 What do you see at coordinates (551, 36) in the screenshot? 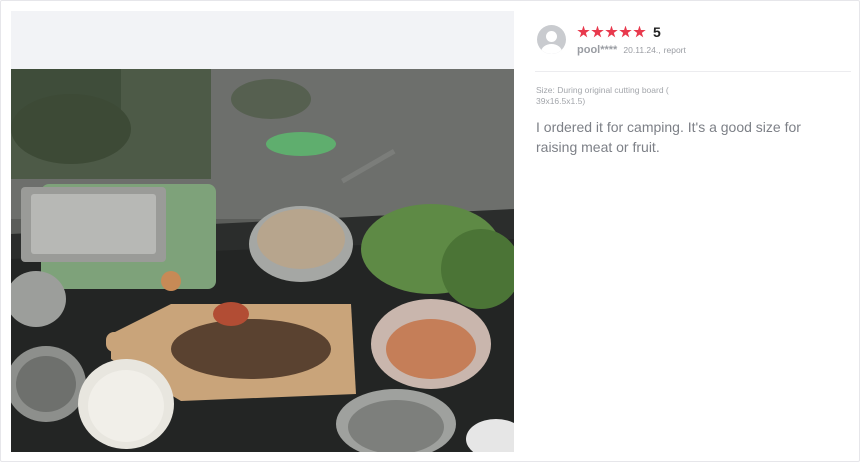
I see `avatar-head-shape` at bounding box center [551, 36].